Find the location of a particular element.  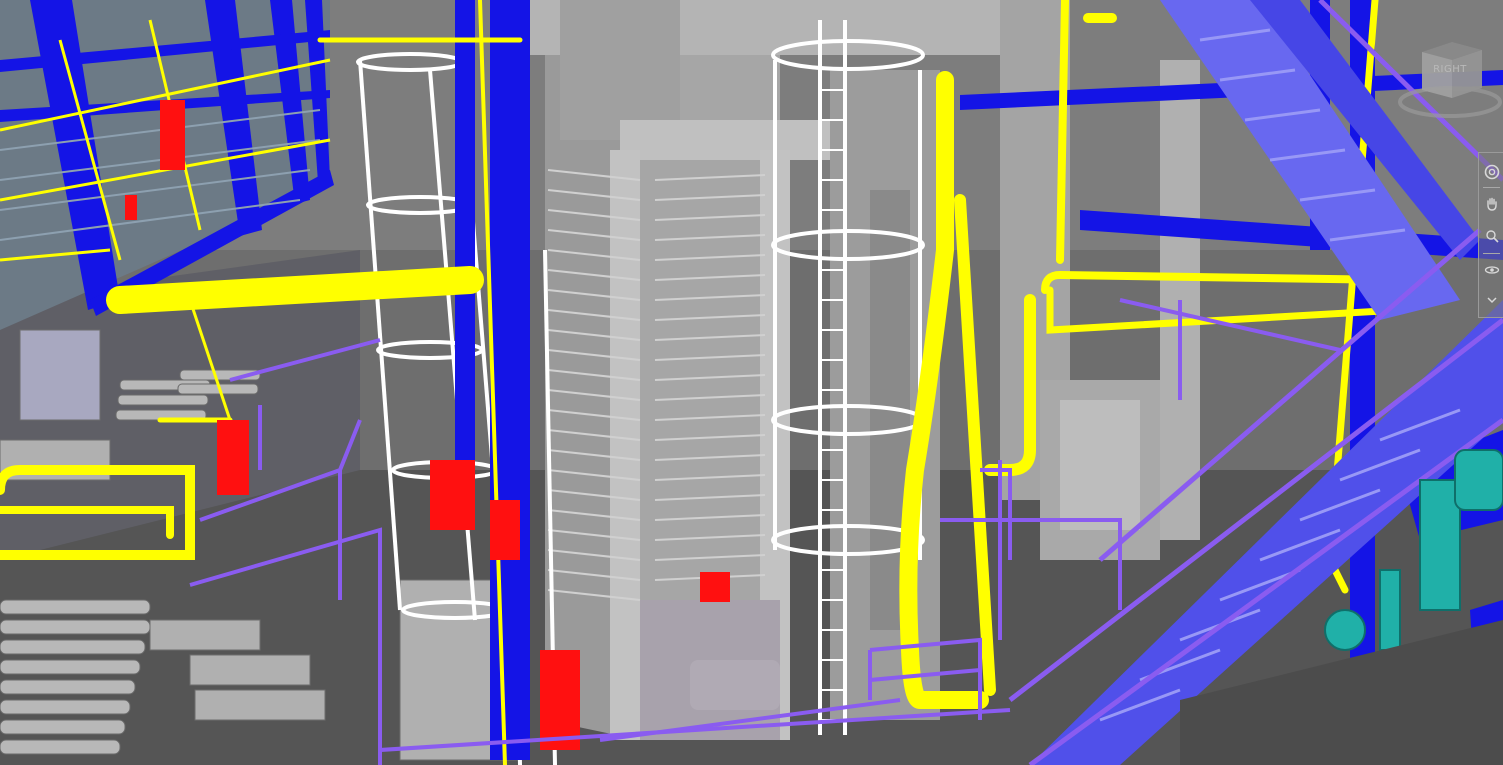

viewcube-face-label: RIGHT is located at coordinates (1450, 69).